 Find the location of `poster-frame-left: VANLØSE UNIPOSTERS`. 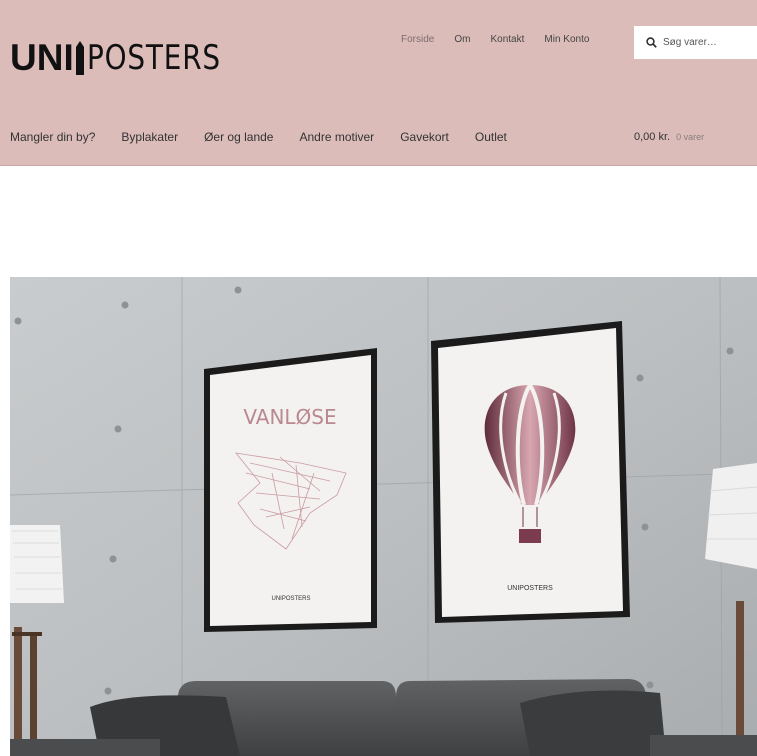

poster-frame-left: VANLØSE UNIPOSTERS is located at coordinates (290, 490).